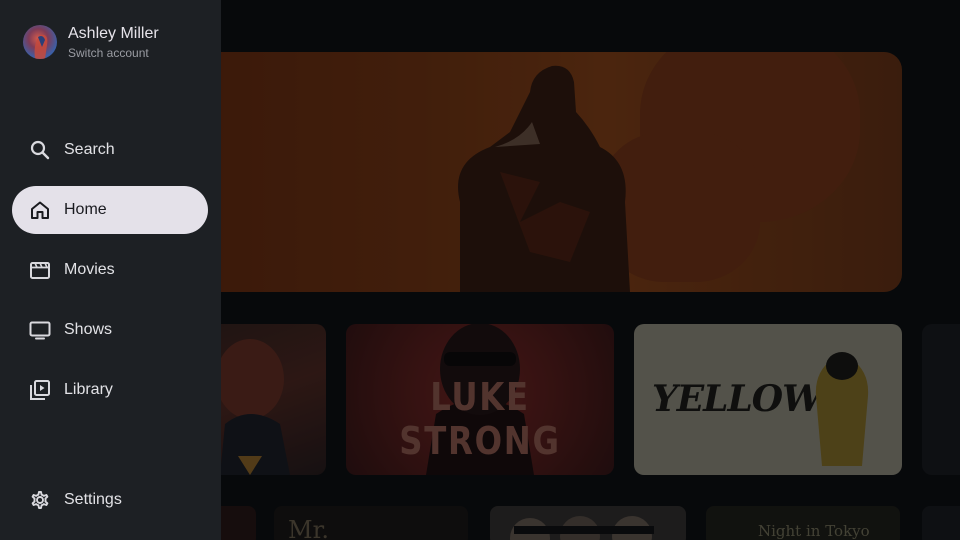 This screenshot has height=540, width=960. I want to click on thumb-title: Night in Tokyo, so click(814, 531).